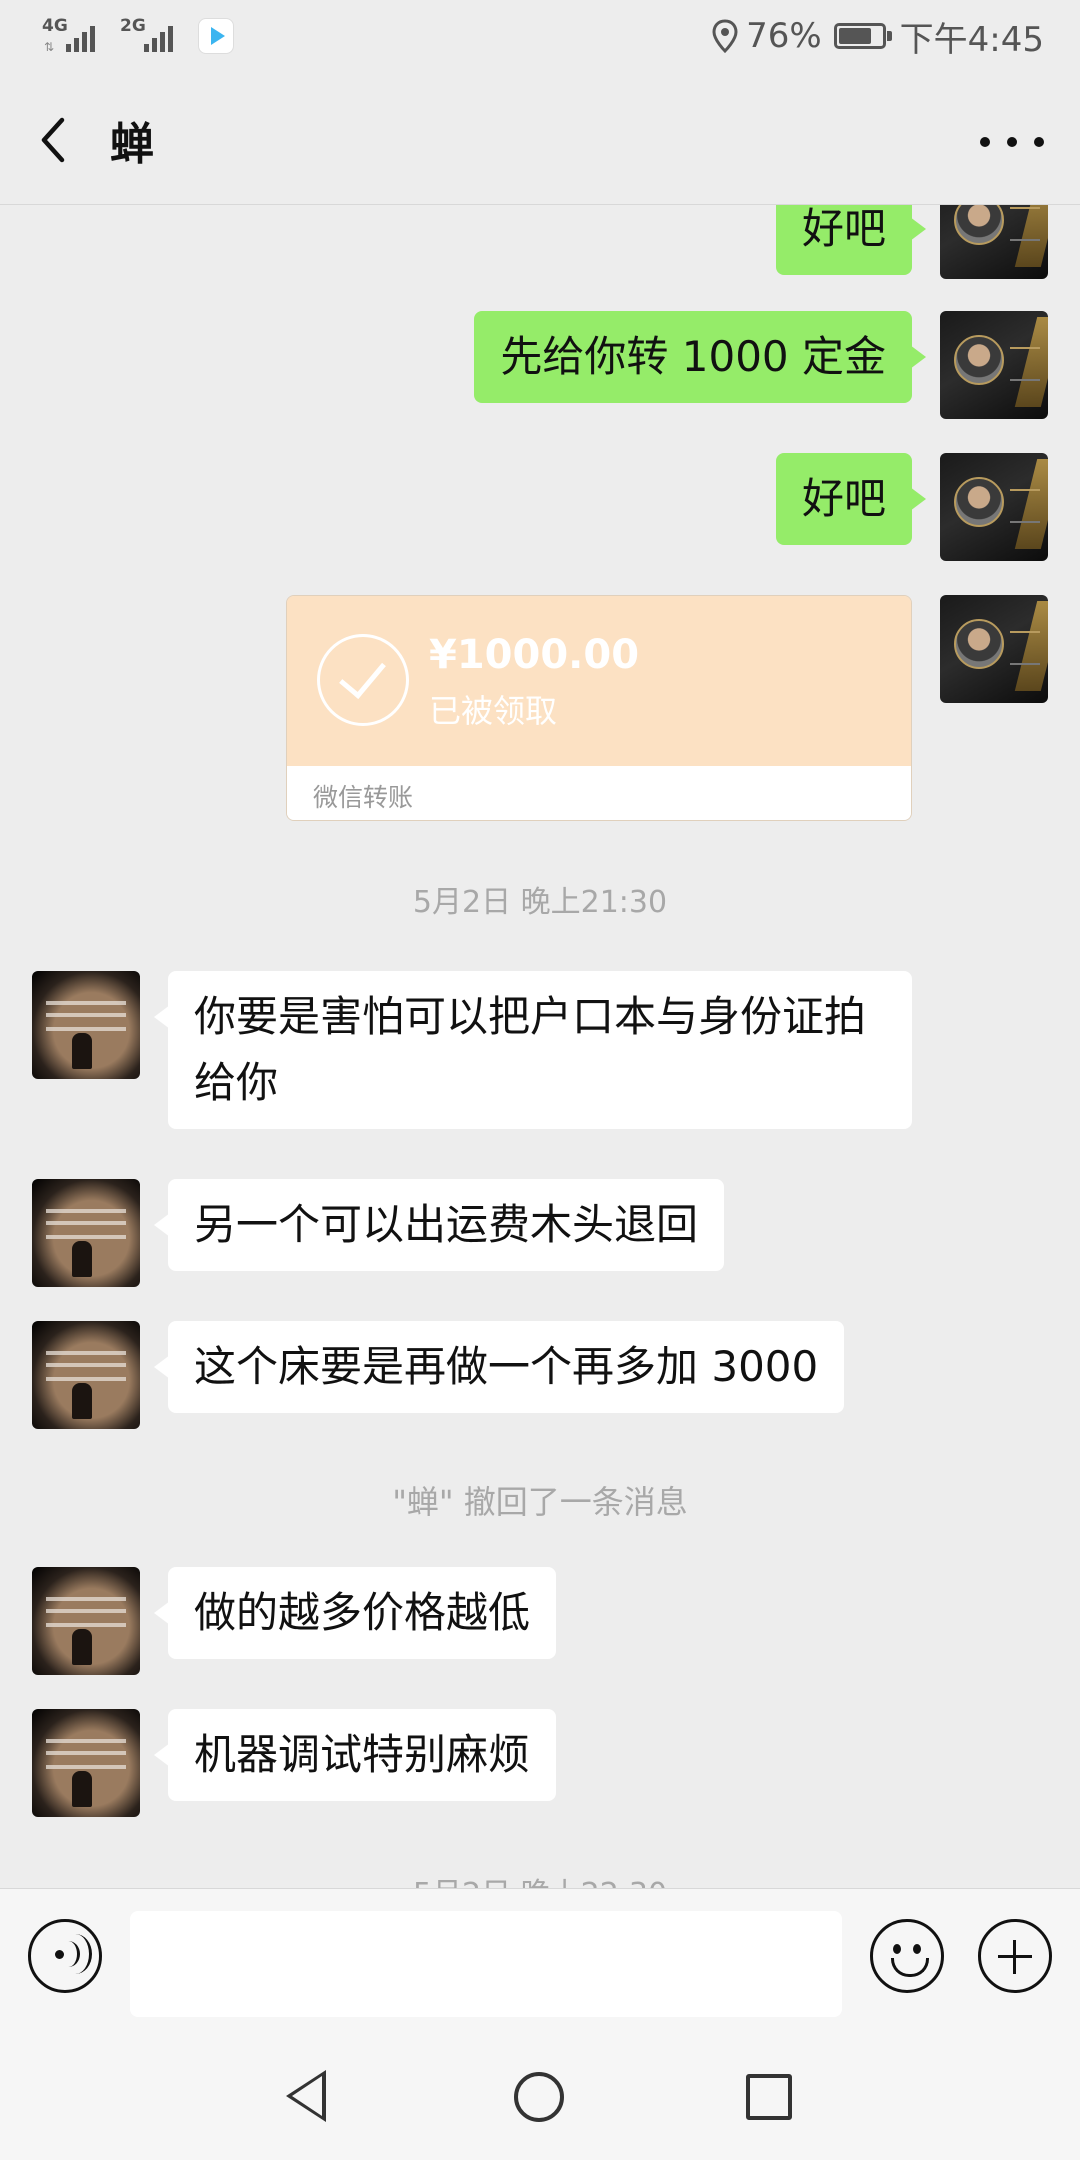  What do you see at coordinates (599, 708) in the screenshot?
I see `transfer-card: ¥1000.00 已被领取 微信转账` at bounding box center [599, 708].